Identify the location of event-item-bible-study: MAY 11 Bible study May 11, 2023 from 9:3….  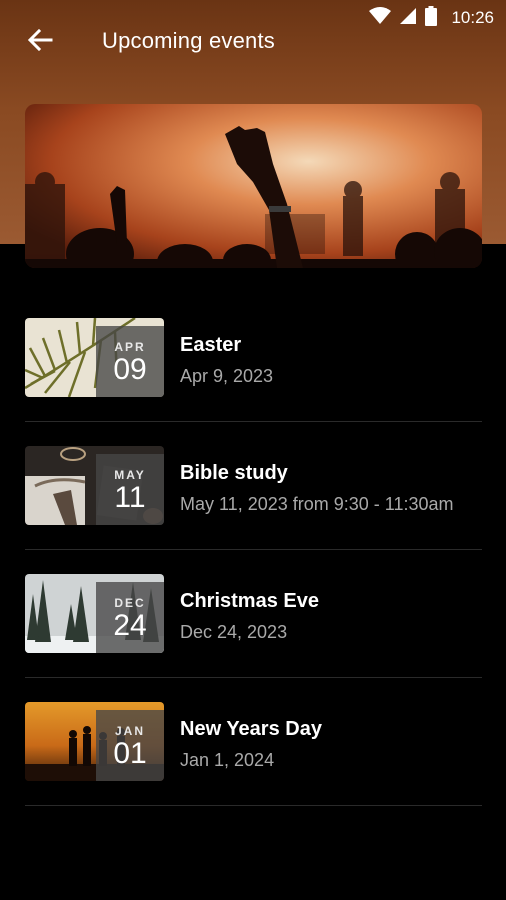
(253, 486).